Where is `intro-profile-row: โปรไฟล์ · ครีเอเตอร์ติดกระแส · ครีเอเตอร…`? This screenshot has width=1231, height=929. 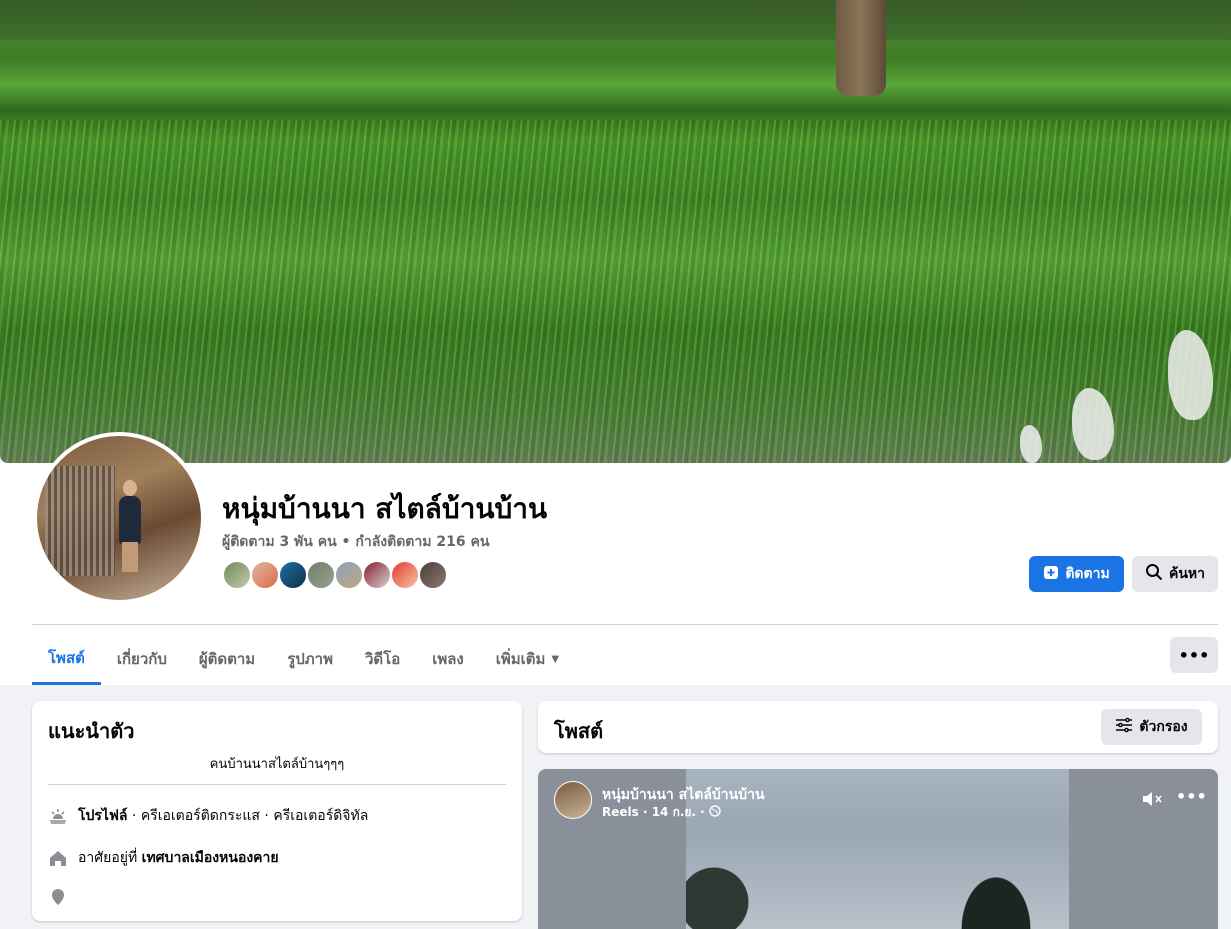 intro-profile-row: โปรไฟล์ · ครีเอเตอร์ติดกระแส · ครีเอเตอร… is located at coordinates (208, 816).